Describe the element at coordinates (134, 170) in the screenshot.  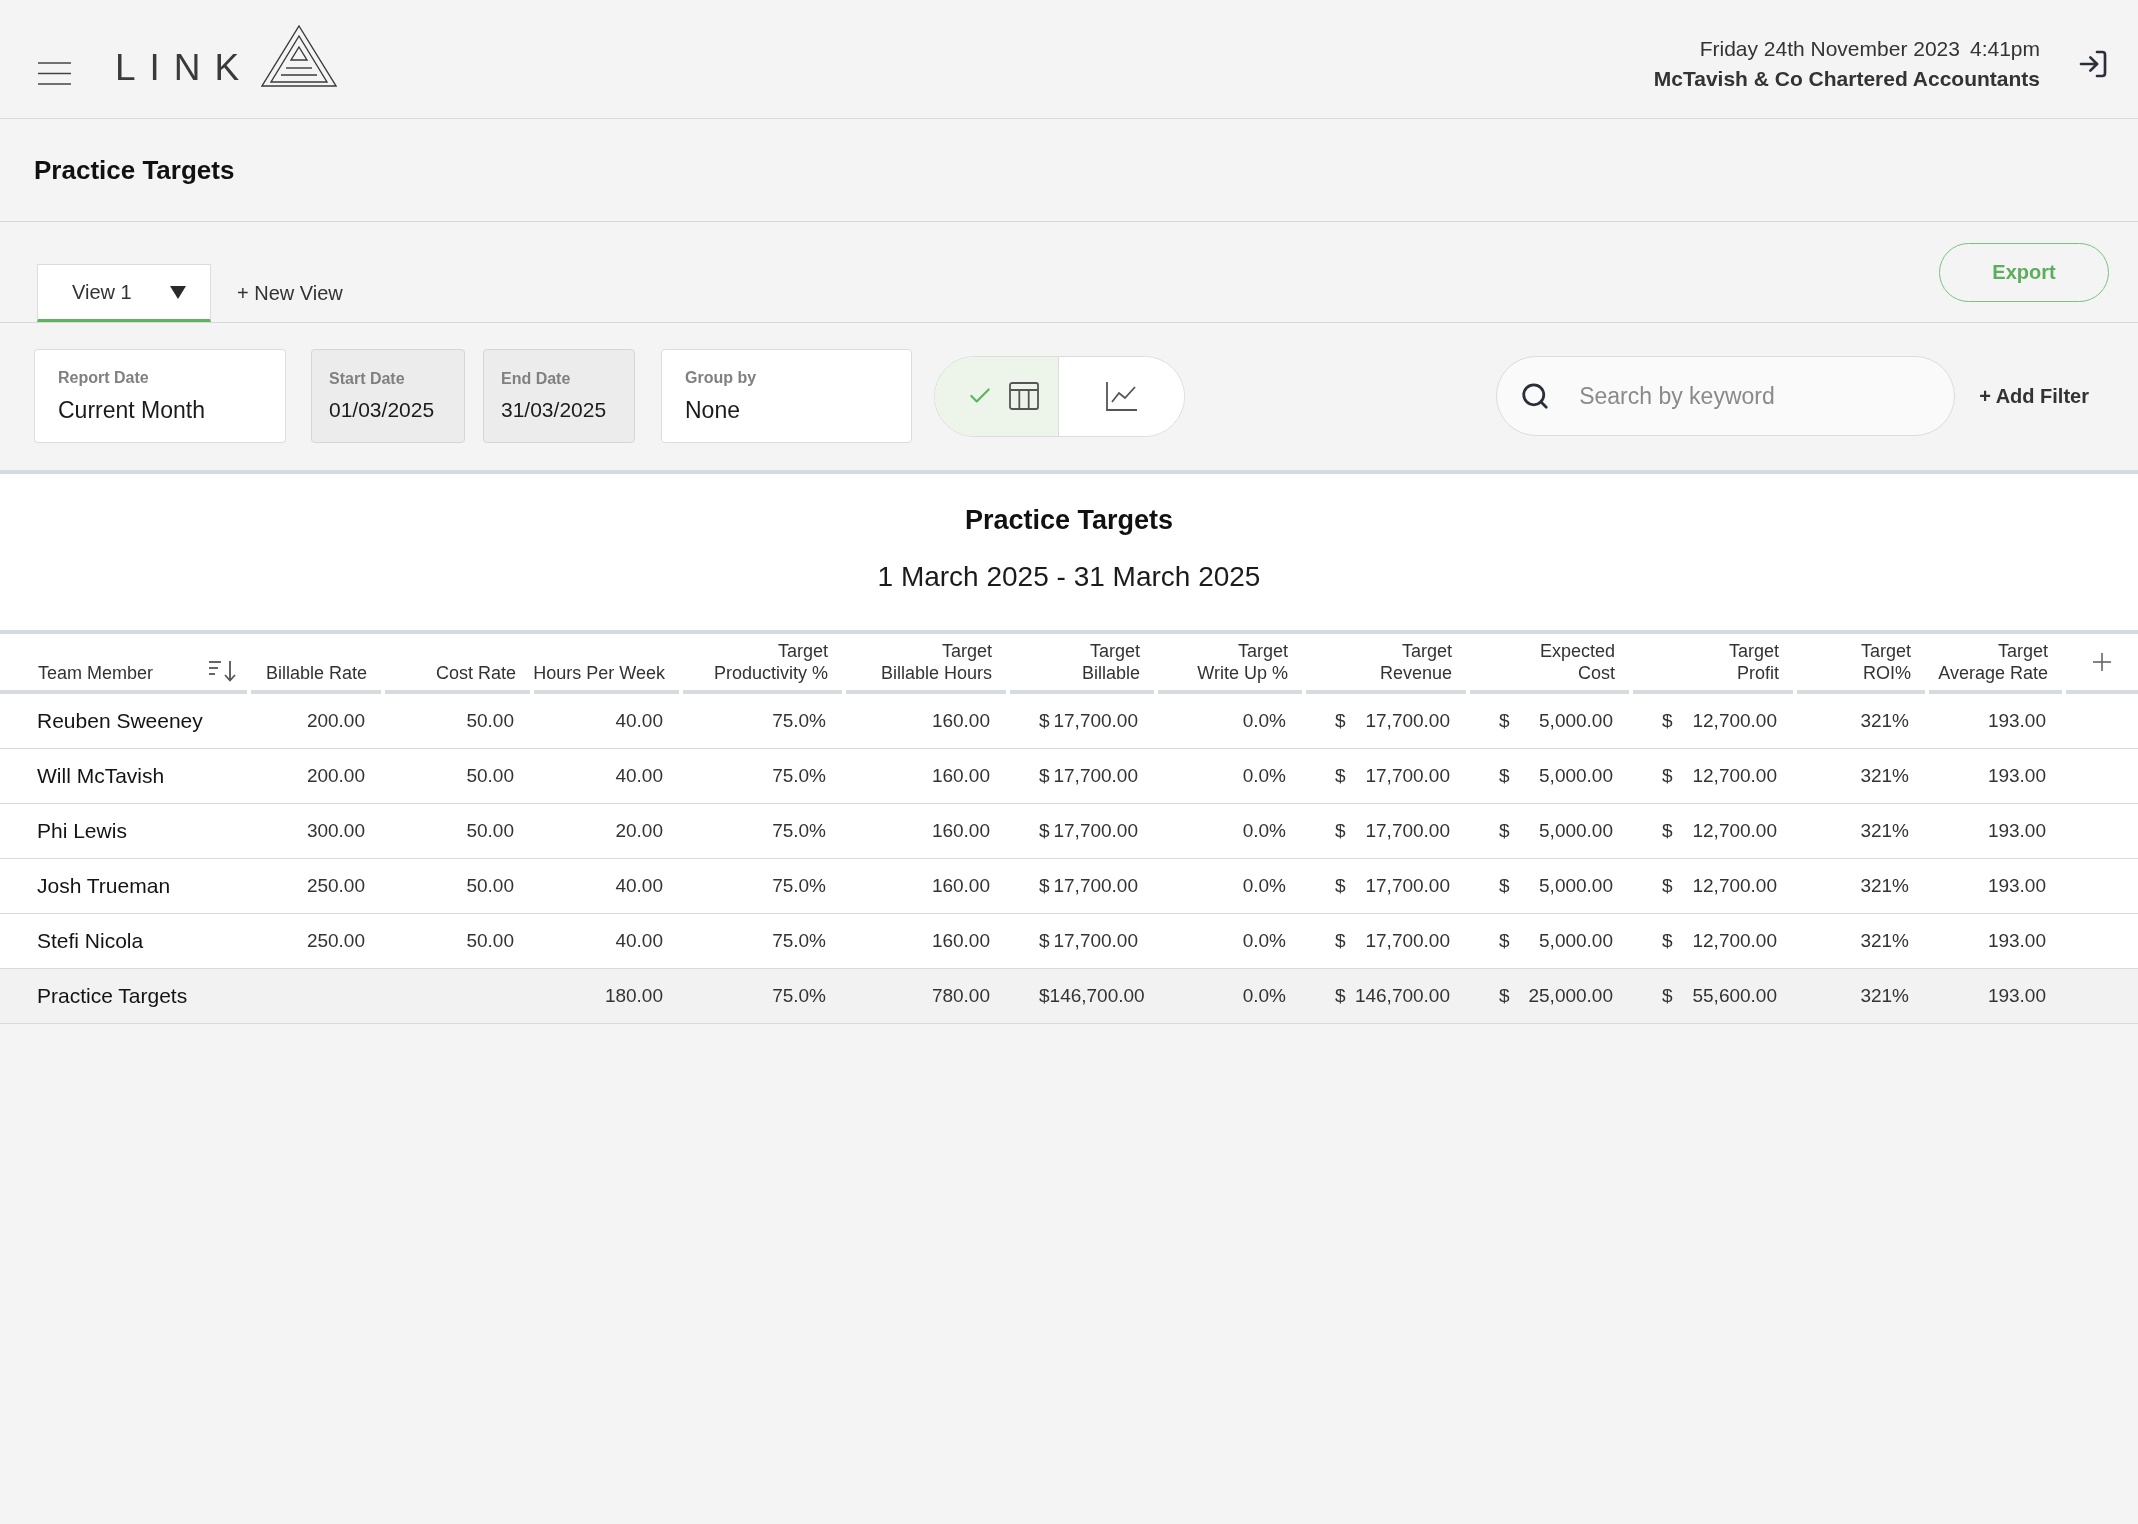
I see `page-title: Practice Targets` at that location.